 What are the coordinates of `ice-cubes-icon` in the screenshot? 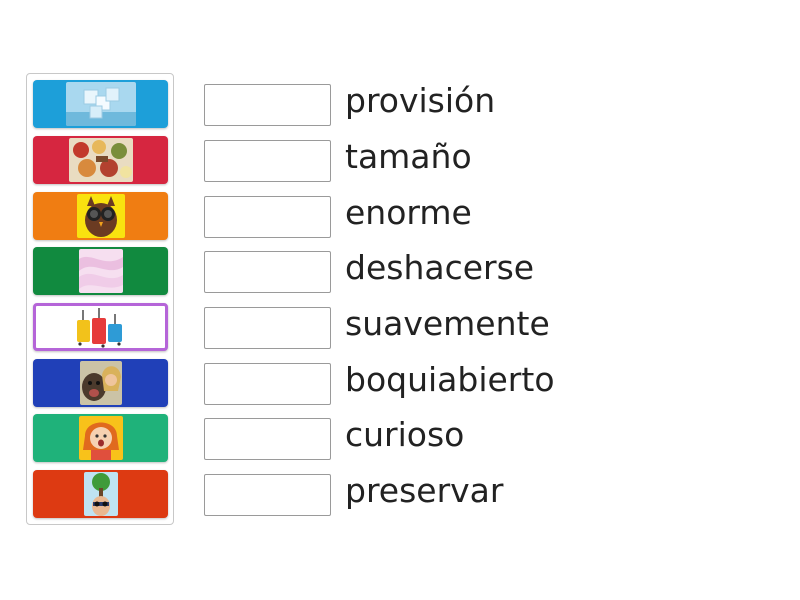 It's located at (100, 104).